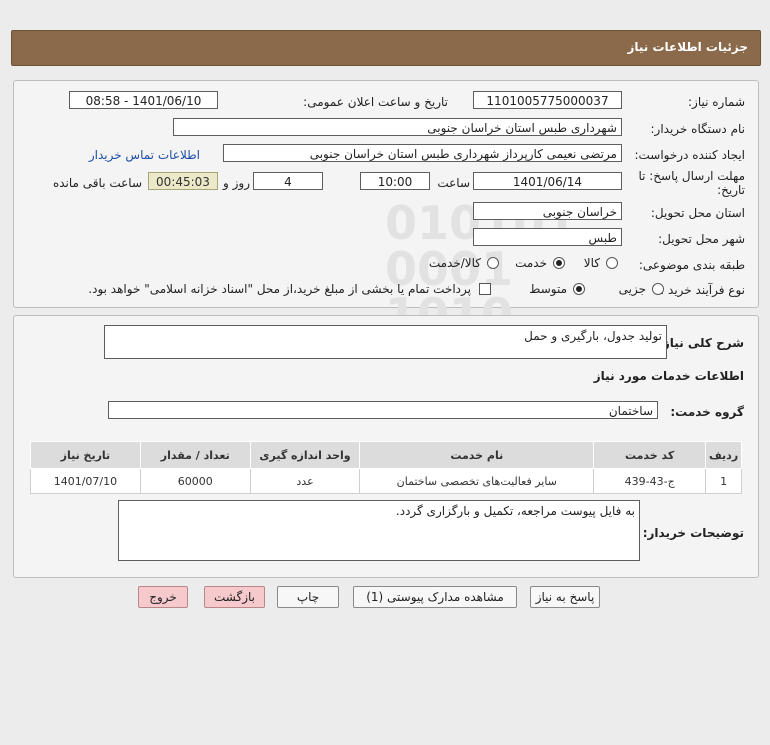  Describe the element at coordinates (612, 263) in the screenshot. I see `category-goods-radio` at that location.